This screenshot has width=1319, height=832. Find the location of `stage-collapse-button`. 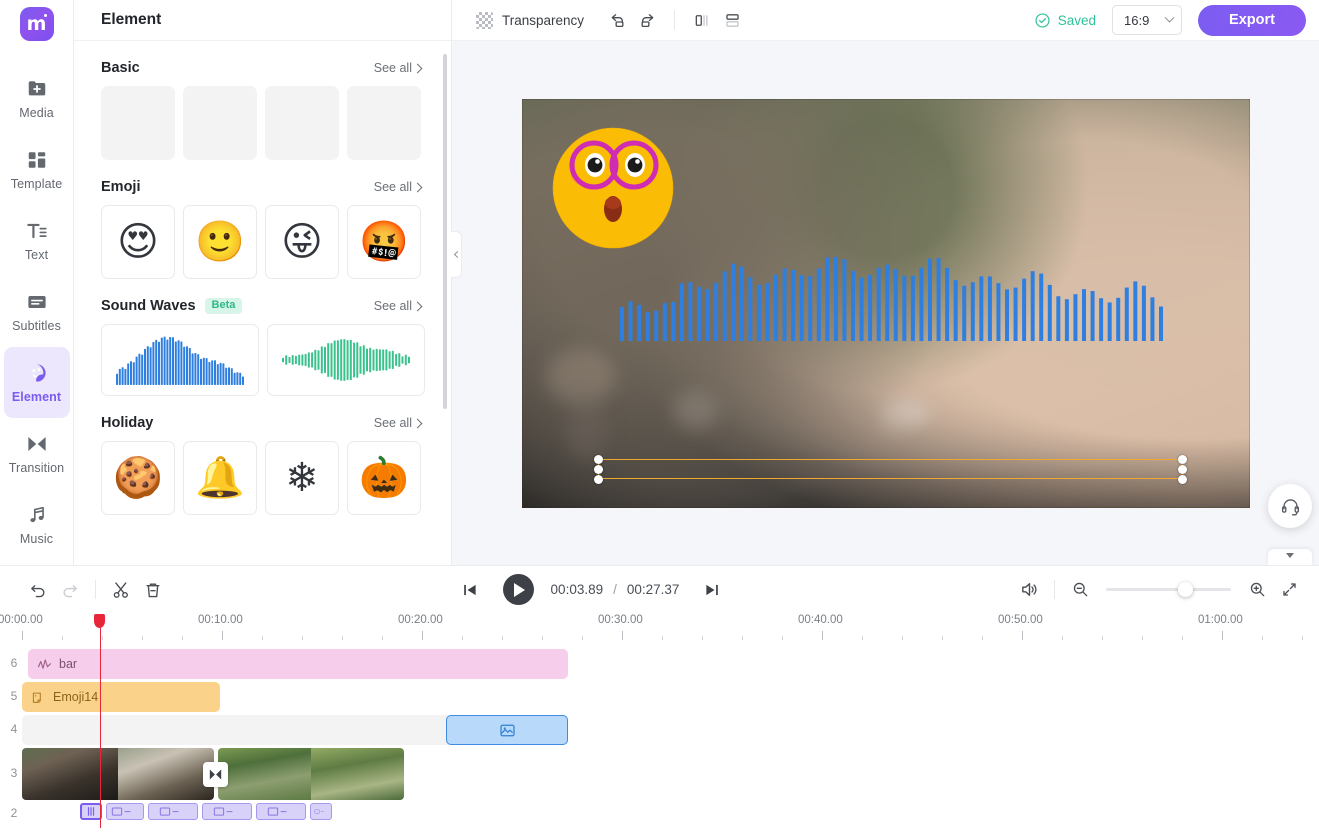

stage-collapse-button is located at coordinates (1290, 557).